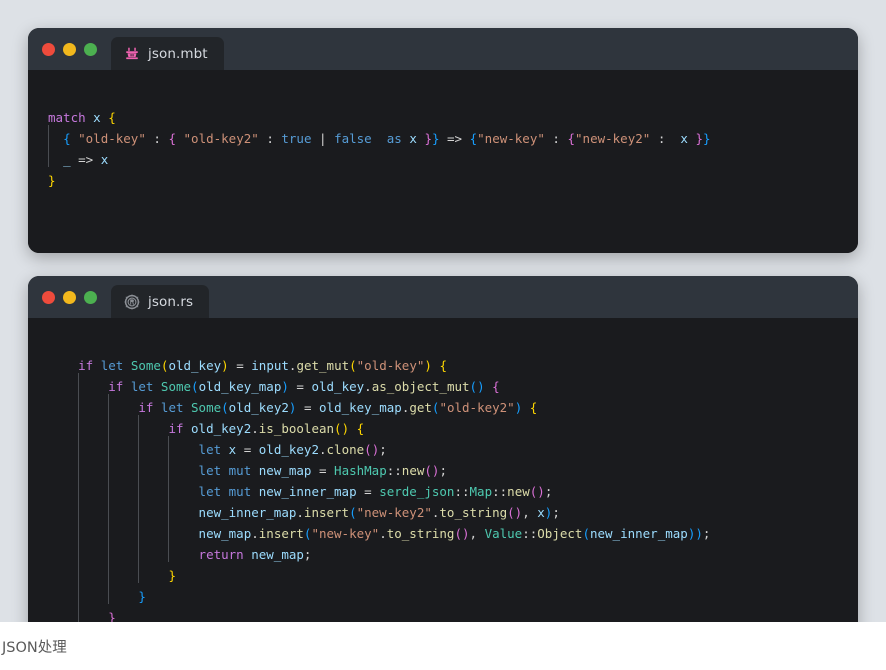 This screenshot has height=670, width=886. Describe the element at coordinates (448, 158) in the screenshot. I see `code-line: _ => x` at that location.